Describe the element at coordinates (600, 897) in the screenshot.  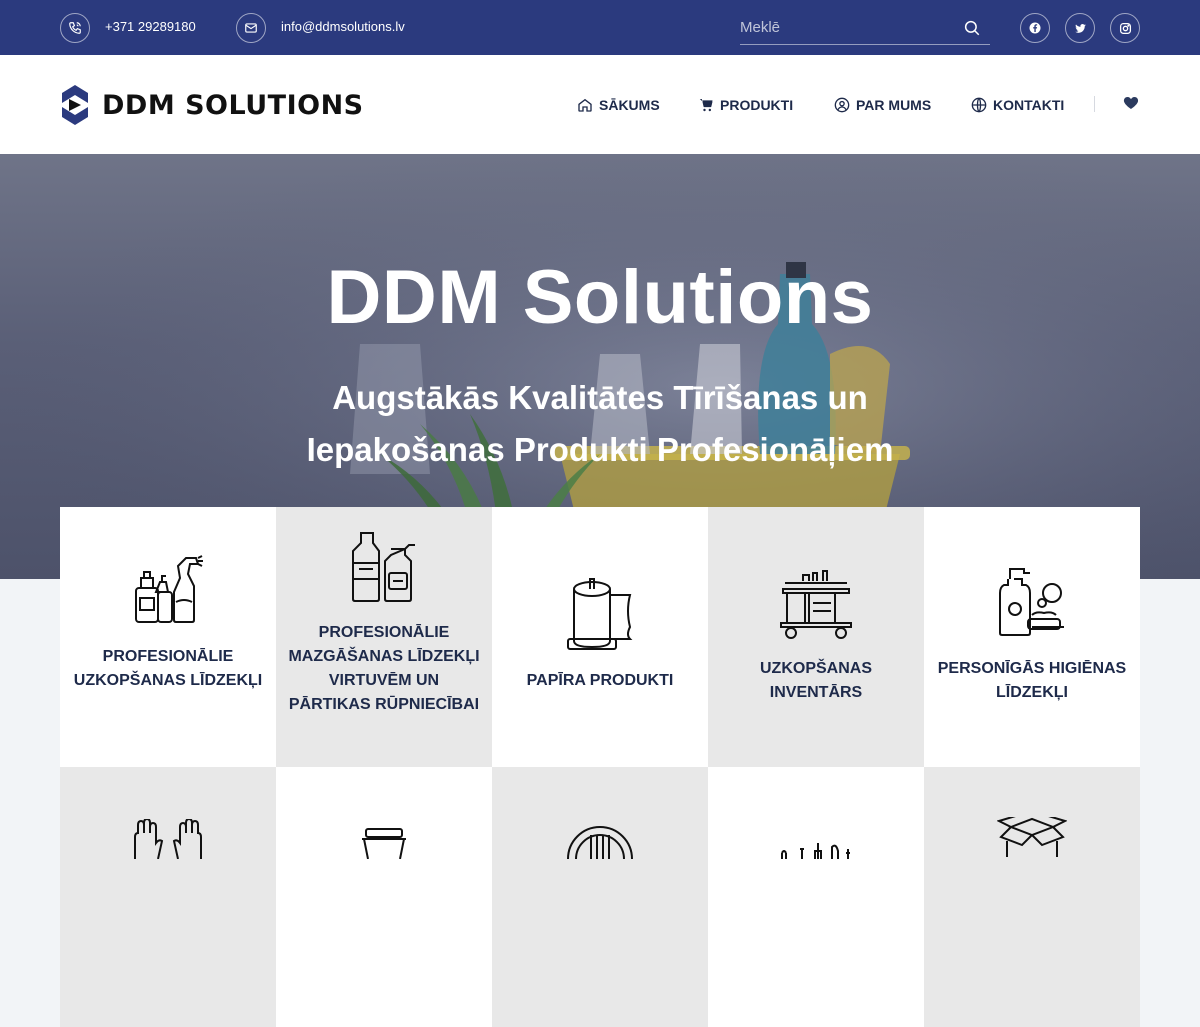
I see `category-card-tableware` at that location.